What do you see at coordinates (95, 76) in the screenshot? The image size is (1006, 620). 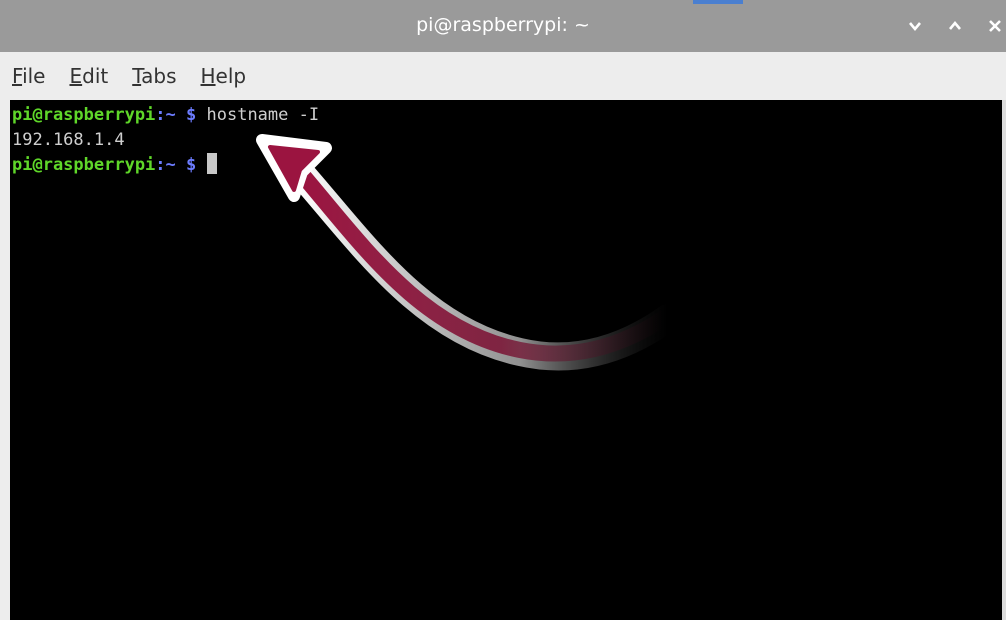 I see `menu-edit-label: dit` at bounding box center [95, 76].